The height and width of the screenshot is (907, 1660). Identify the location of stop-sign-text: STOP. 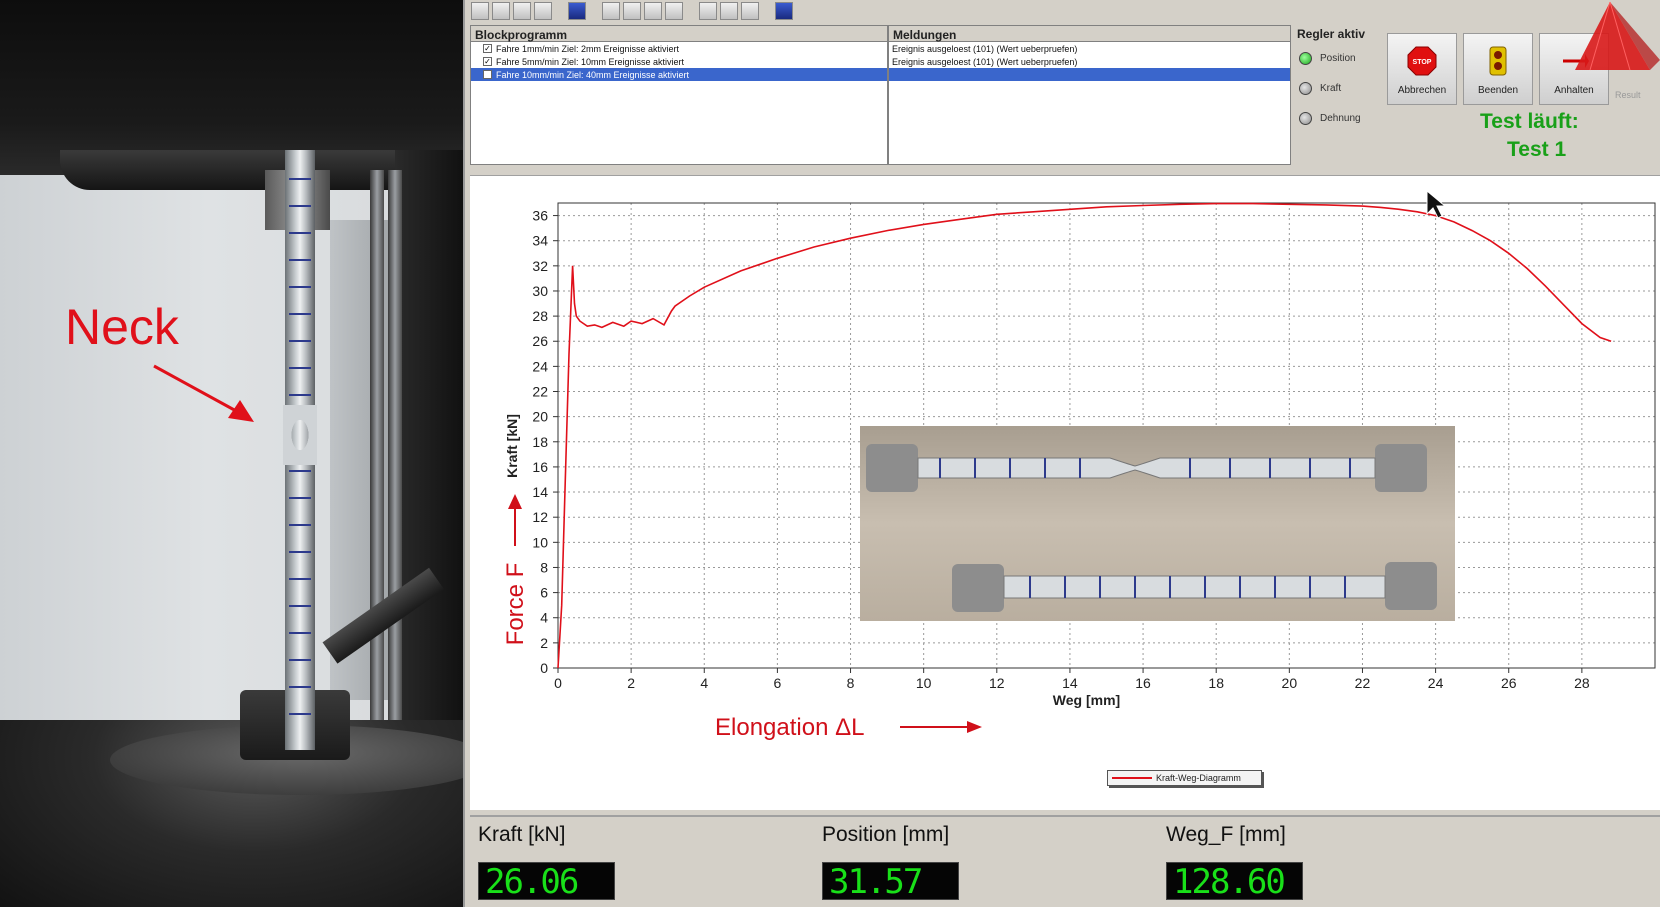
(1422, 62).